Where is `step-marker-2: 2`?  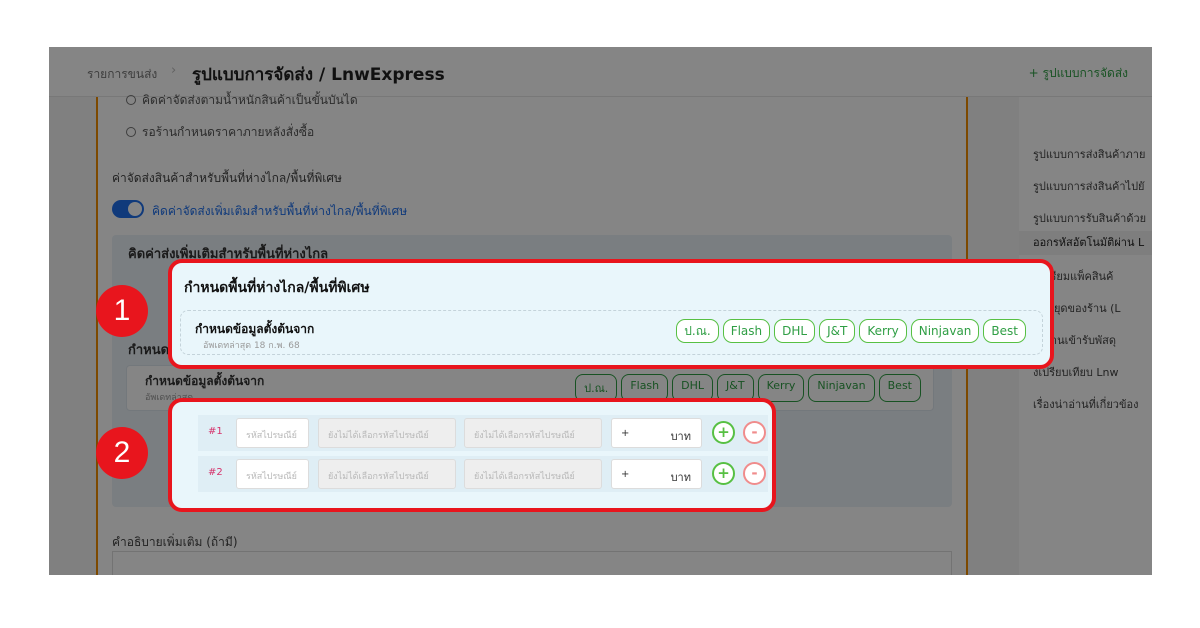
step-marker-2: 2 is located at coordinates (122, 453).